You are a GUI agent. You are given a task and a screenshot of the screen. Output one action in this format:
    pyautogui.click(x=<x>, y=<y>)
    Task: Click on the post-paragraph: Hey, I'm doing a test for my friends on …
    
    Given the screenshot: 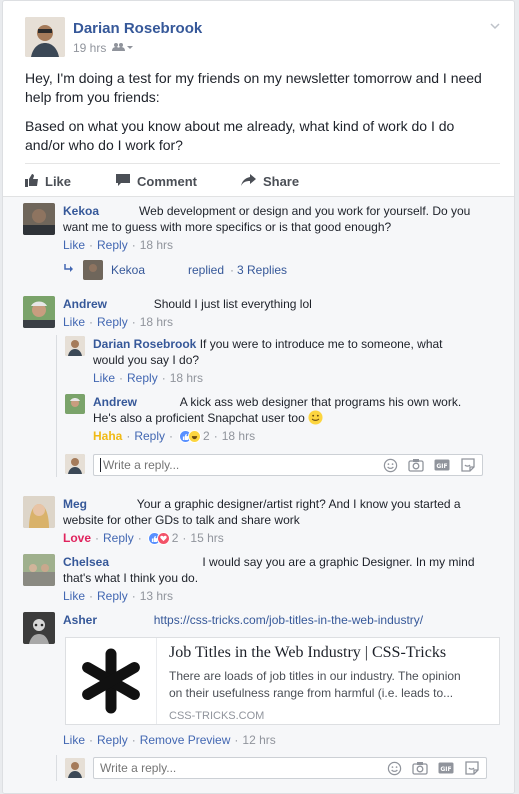 What is the action you would take?
    pyautogui.click(x=253, y=87)
    